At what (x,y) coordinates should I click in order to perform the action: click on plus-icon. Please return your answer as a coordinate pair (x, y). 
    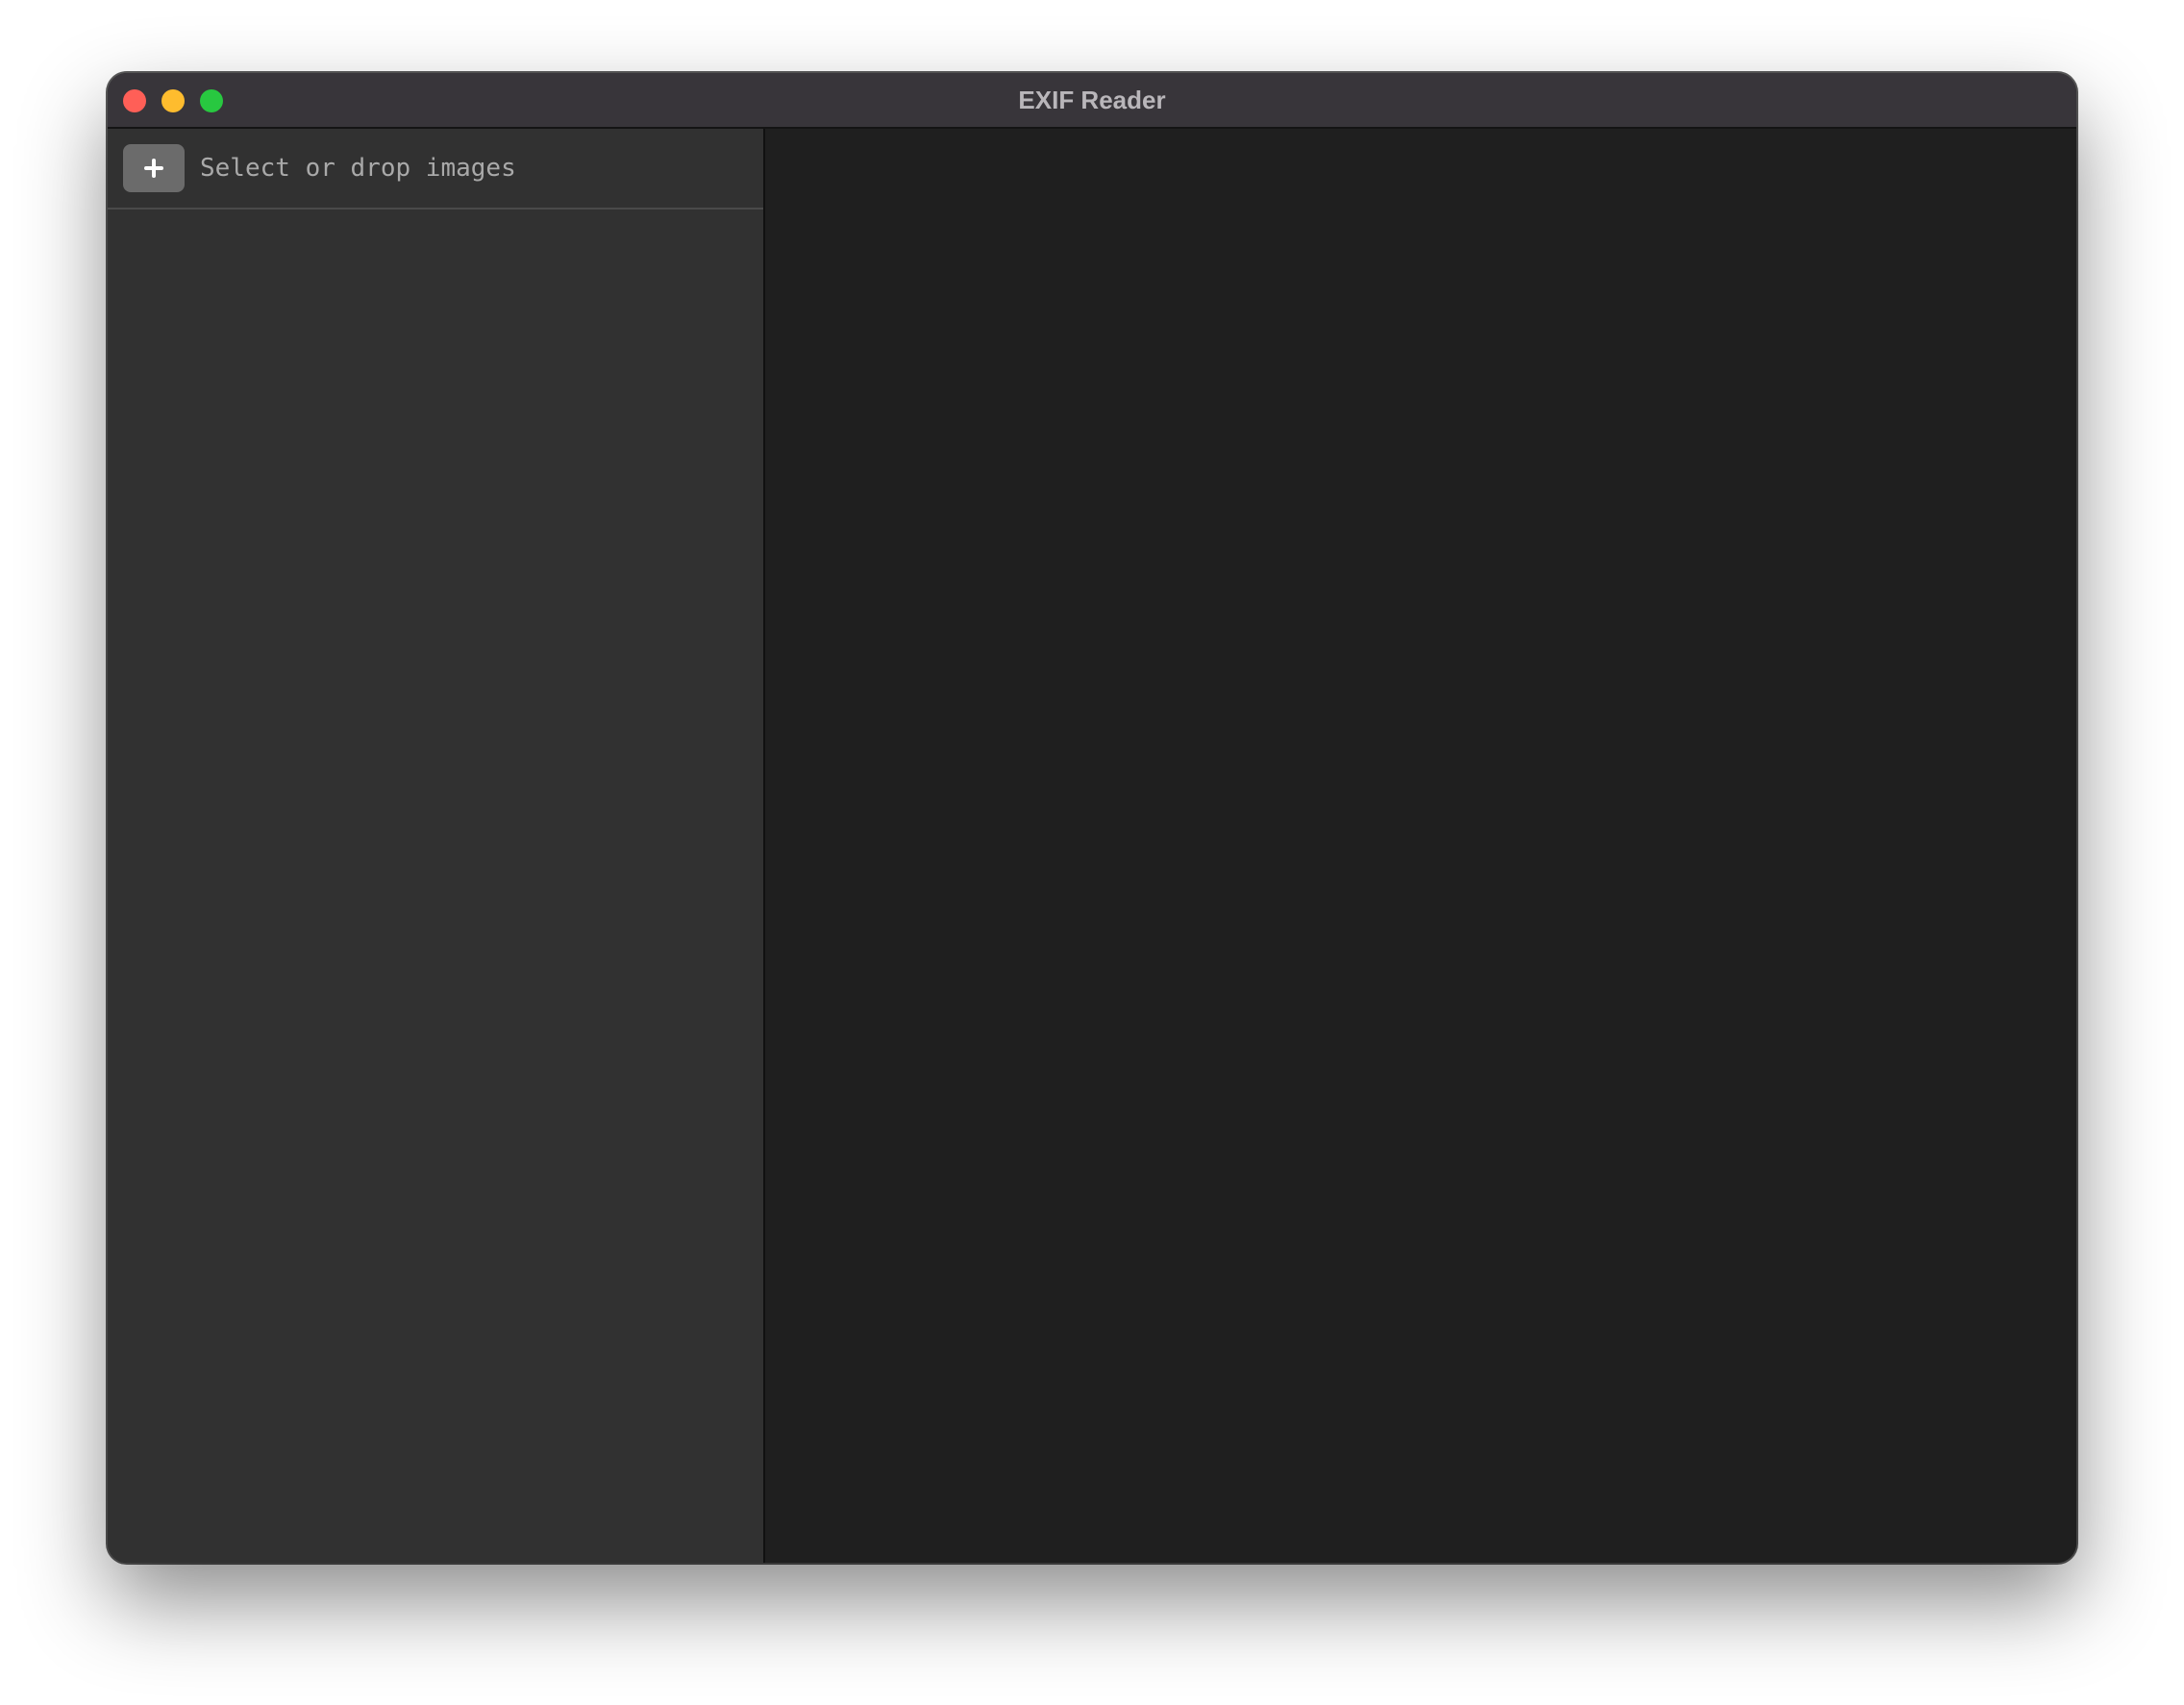
    Looking at the image, I should click on (154, 169).